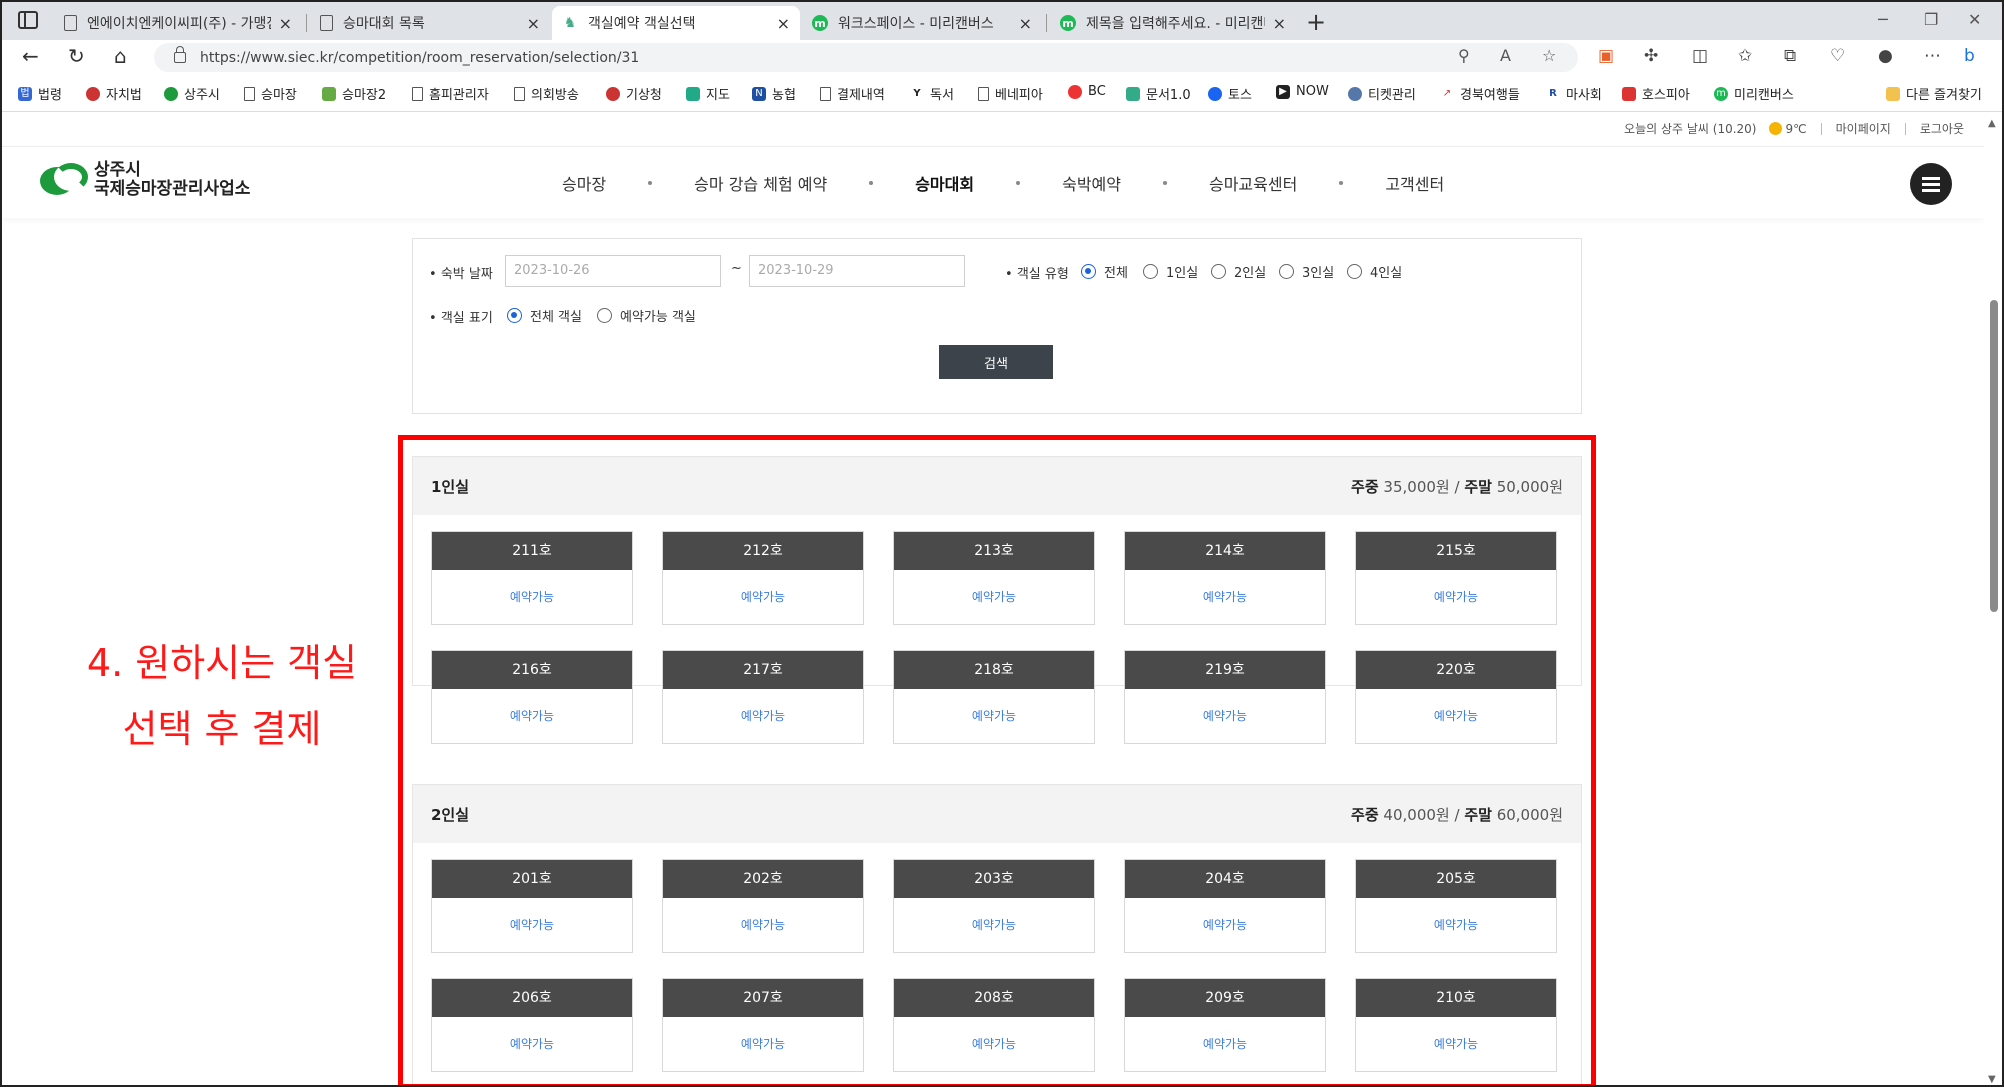  What do you see at coordinates (1414, 183) in the screenshot?
I see `nav-item-customer-center: 고객센터` at bounding box center [1414, 183].